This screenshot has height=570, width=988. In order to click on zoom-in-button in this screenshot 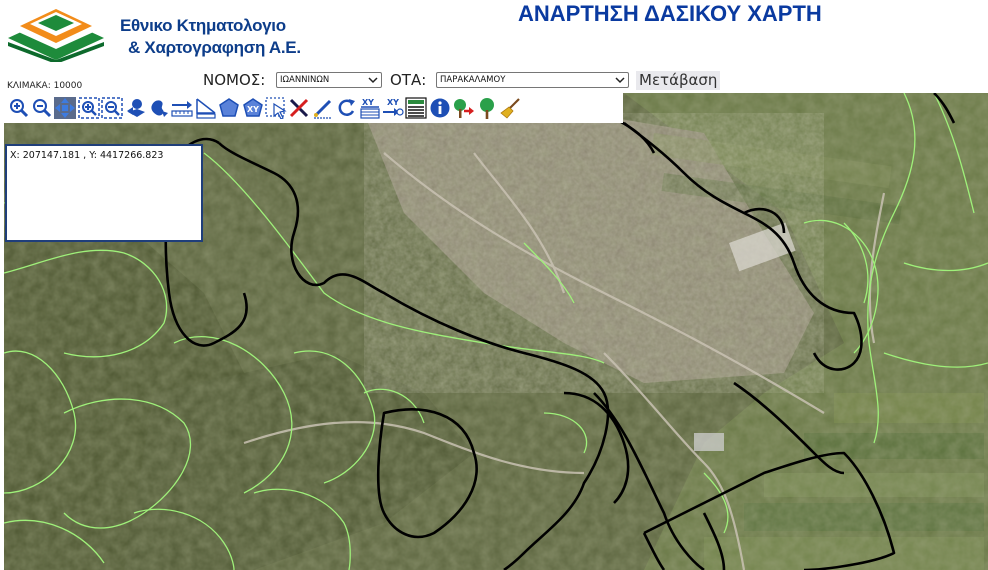, I will do `click(18, 108)`.